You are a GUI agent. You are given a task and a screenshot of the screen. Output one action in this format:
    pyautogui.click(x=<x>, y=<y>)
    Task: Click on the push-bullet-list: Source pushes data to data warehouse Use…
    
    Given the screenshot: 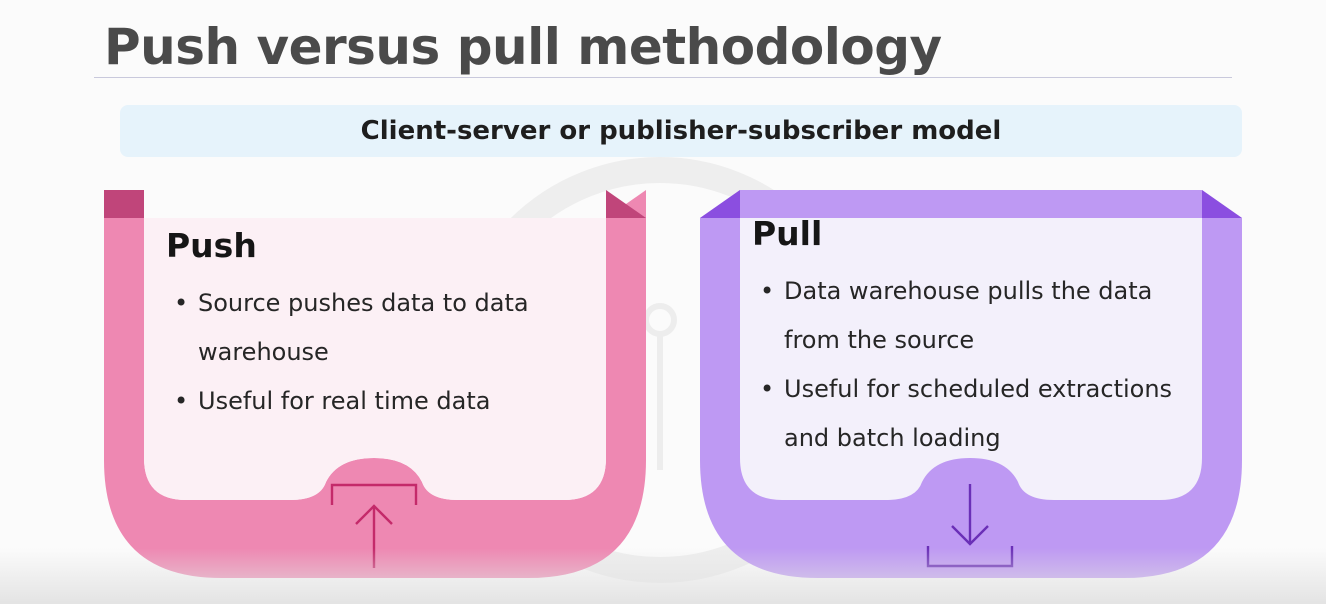 What is the action you would take?
    pyautogui.click(x=378, y=352)
    